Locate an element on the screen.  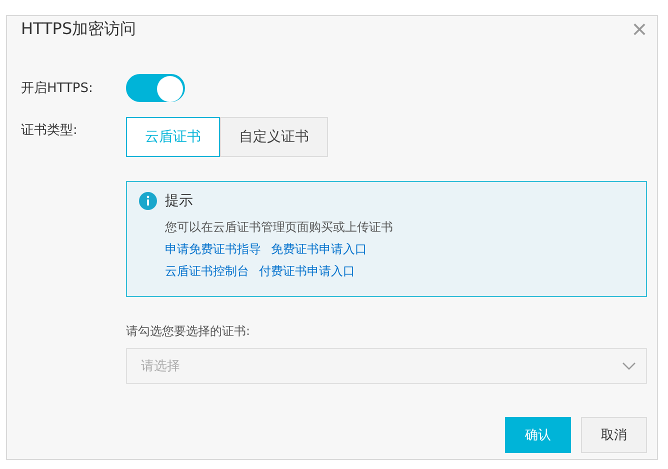
cert-type-tab: 云盾证书 is located at coordinates (173, 137).